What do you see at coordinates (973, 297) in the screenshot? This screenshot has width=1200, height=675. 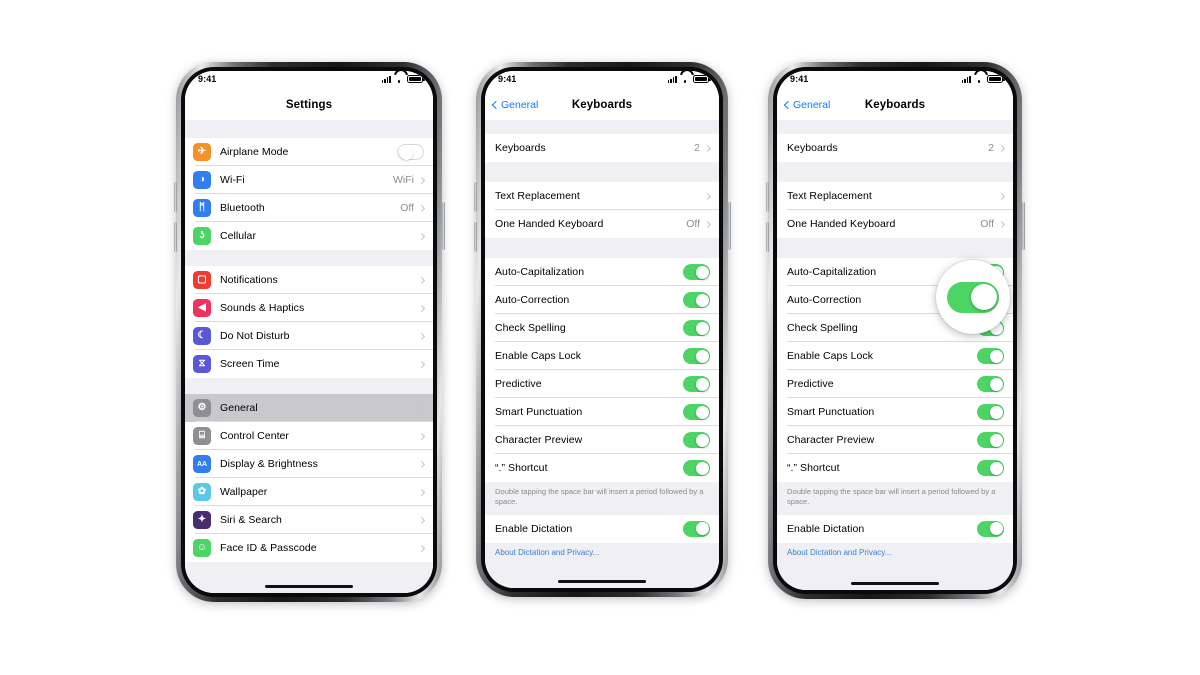 I see `auto-correction-toggle-magnified` at bounding box center [973, 297].